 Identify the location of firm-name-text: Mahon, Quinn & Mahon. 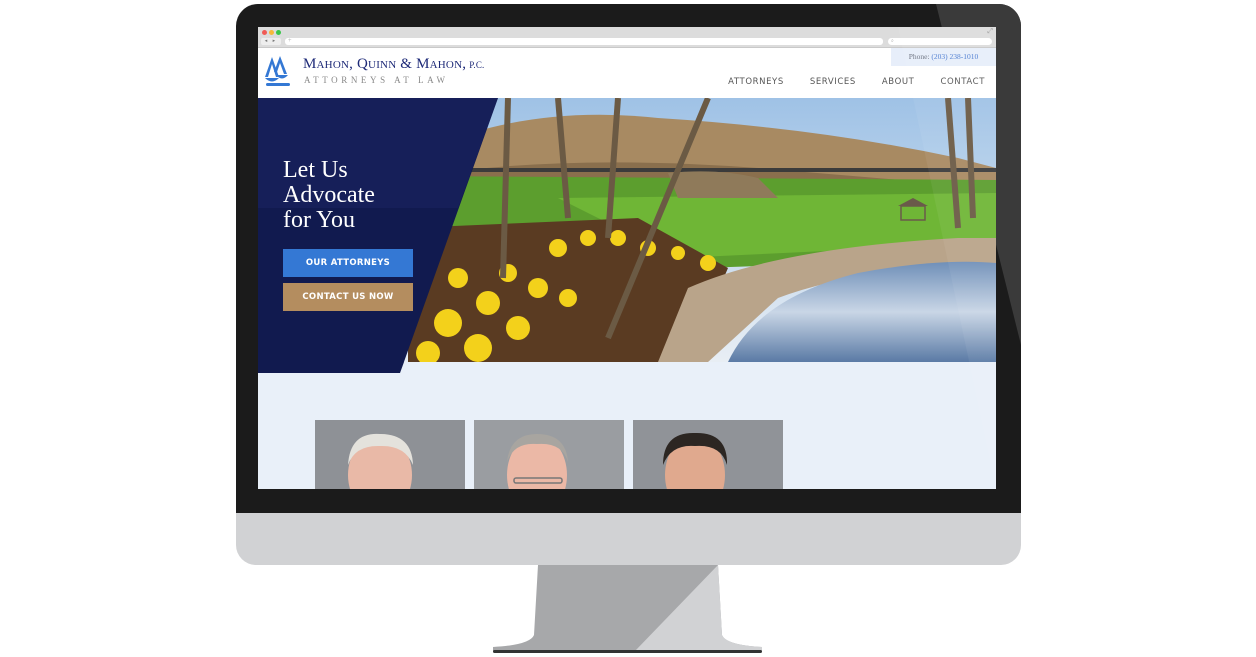
(383, 64).